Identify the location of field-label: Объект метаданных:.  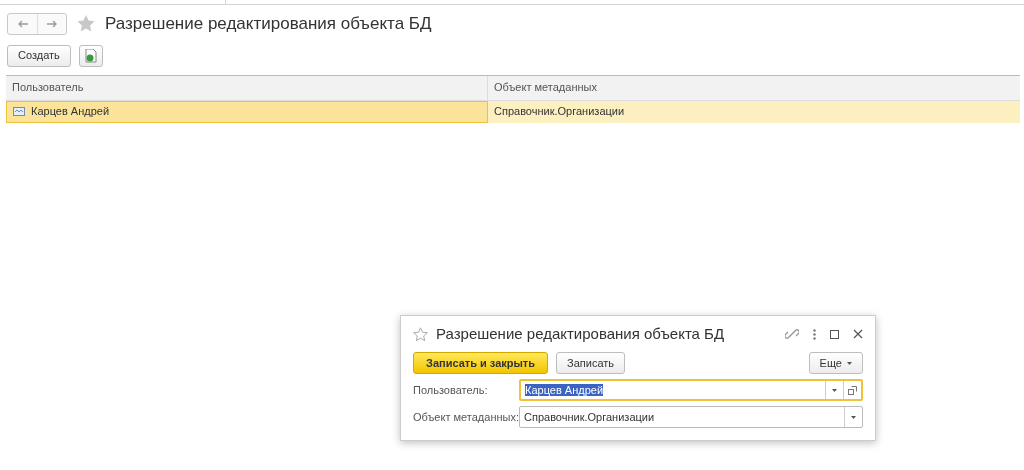
(466, 417).